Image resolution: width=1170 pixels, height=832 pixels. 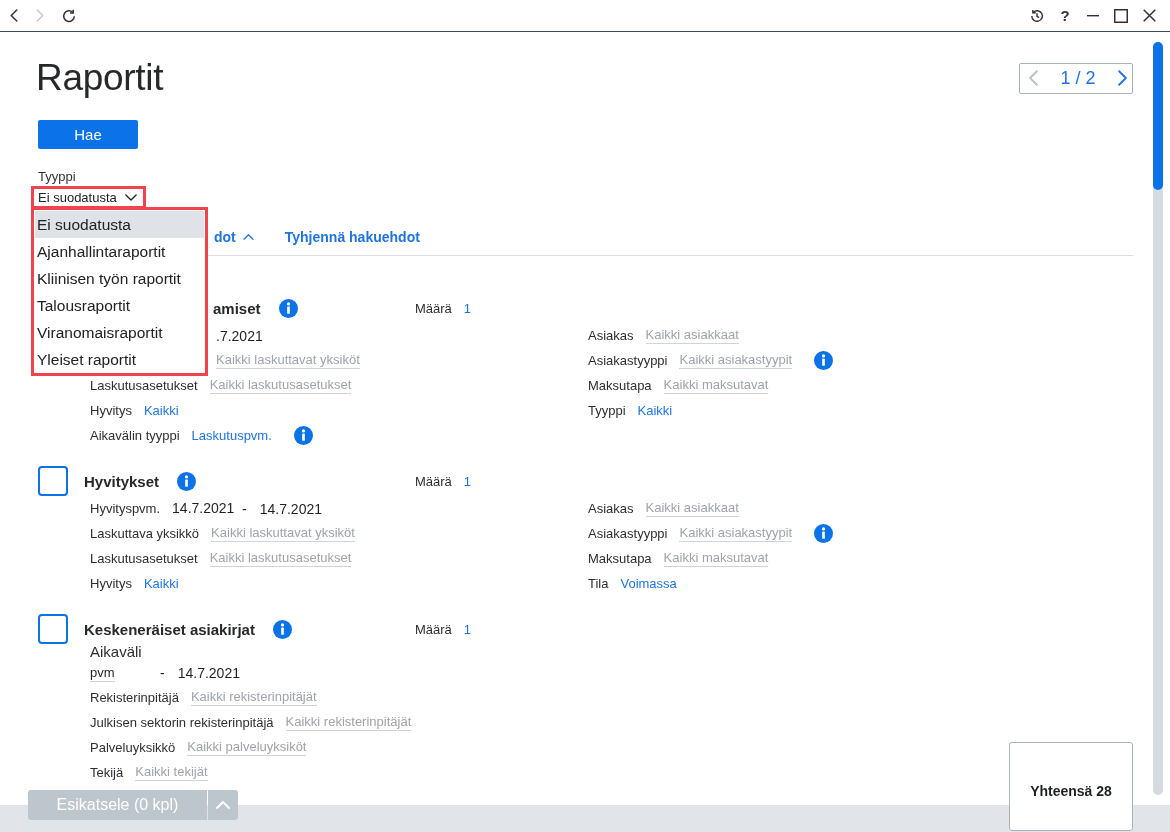 I want to click on menu-option: Ei suodatusta, so click(x=119, y=224).